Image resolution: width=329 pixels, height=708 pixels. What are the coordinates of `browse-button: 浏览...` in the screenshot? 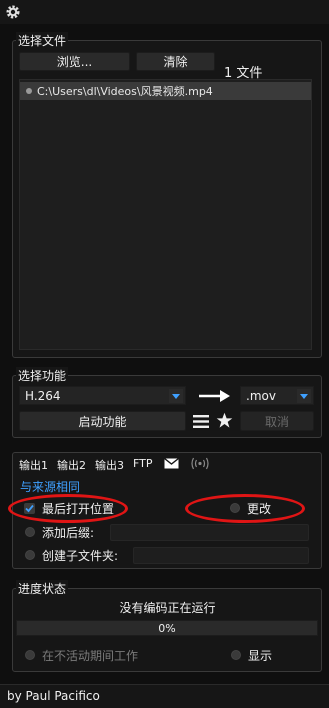 It's located at (74, 61).